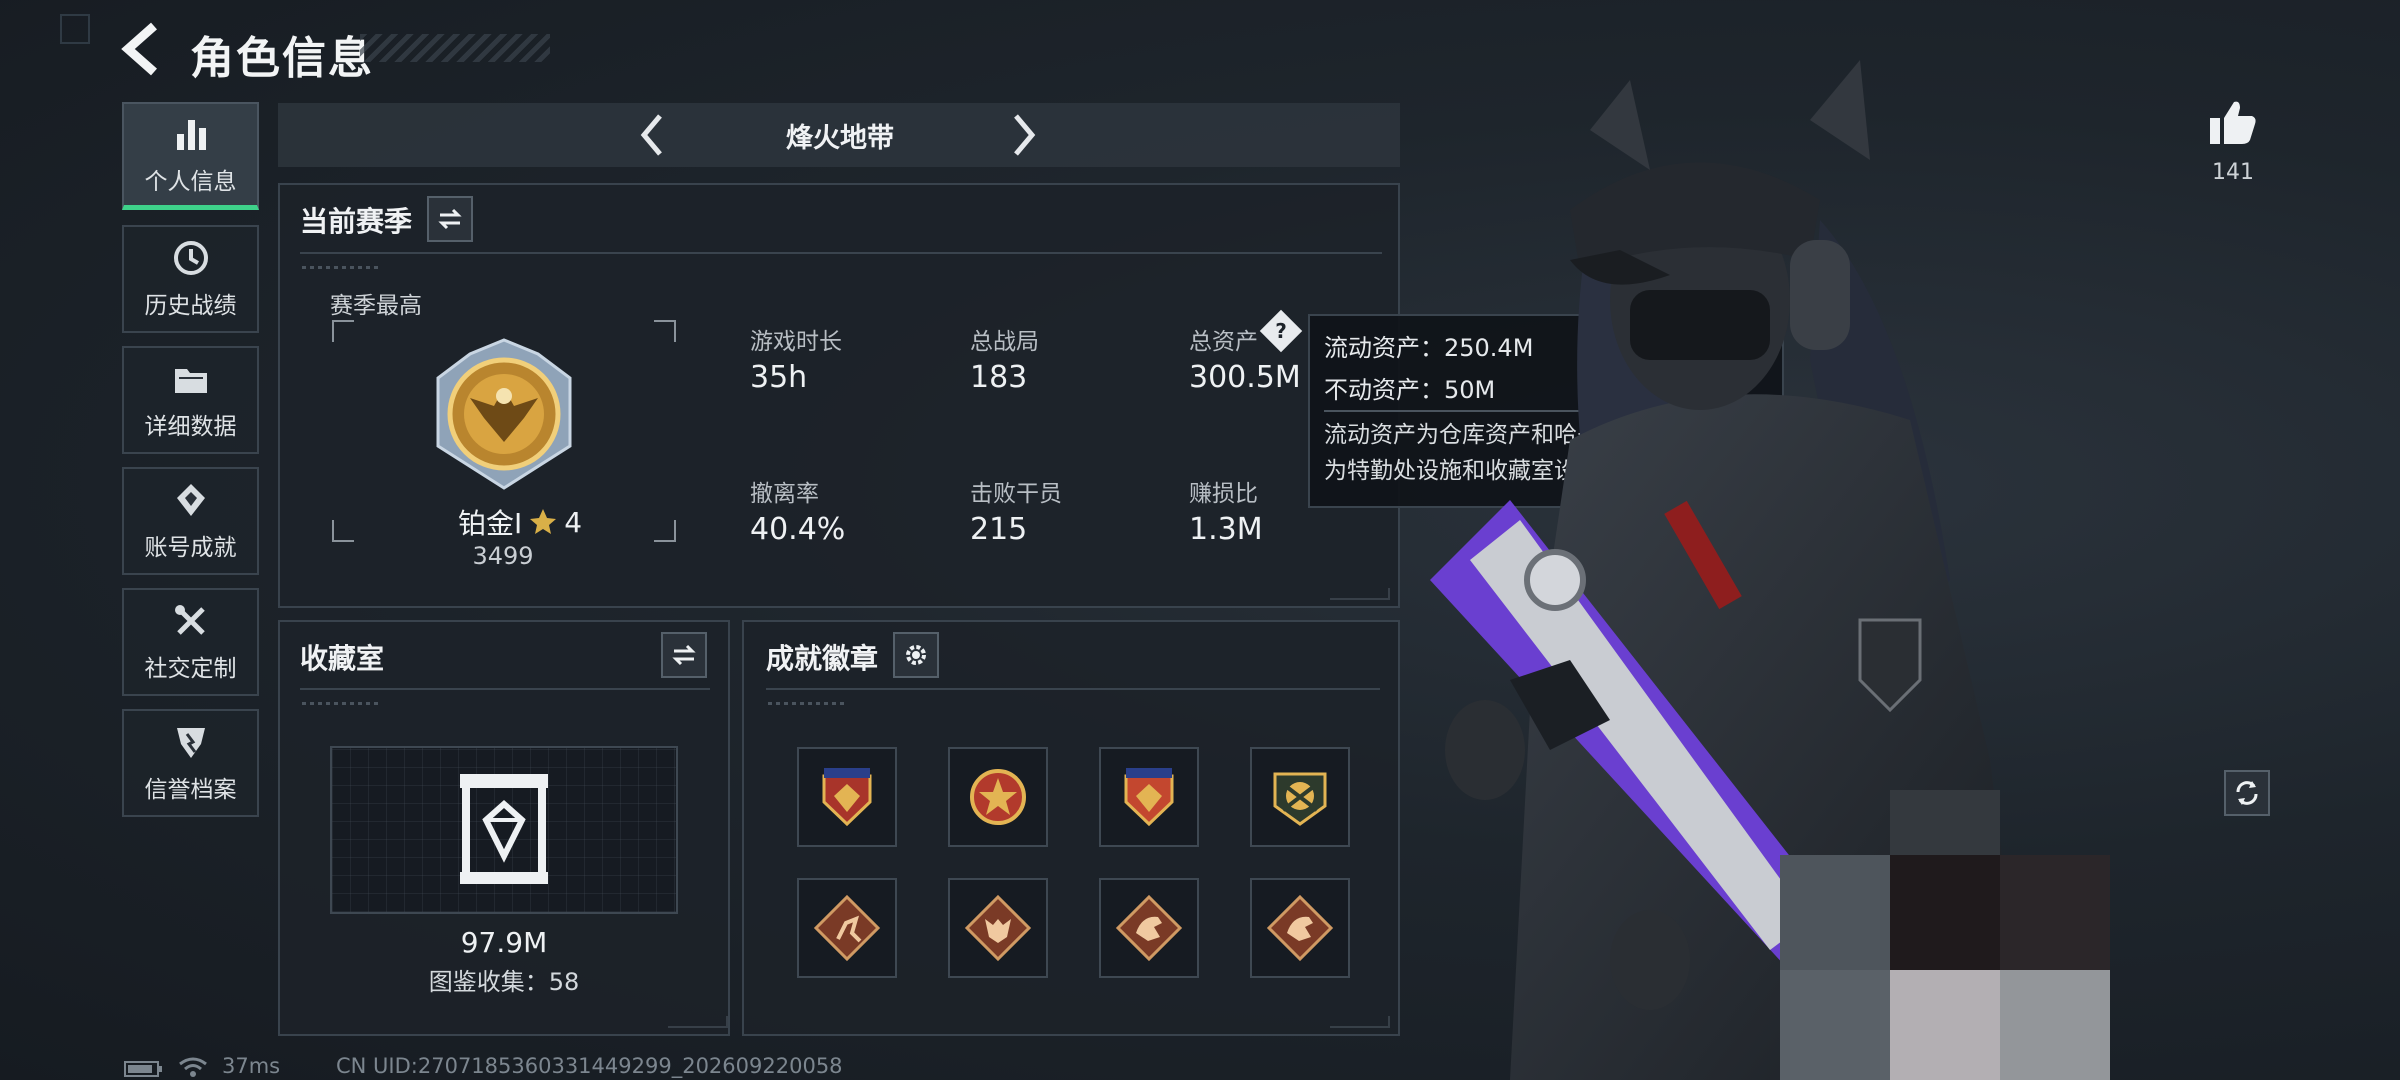 This screenshot has height=1080, width=2400. I want to click on achievement-icon, so click(190, 500).